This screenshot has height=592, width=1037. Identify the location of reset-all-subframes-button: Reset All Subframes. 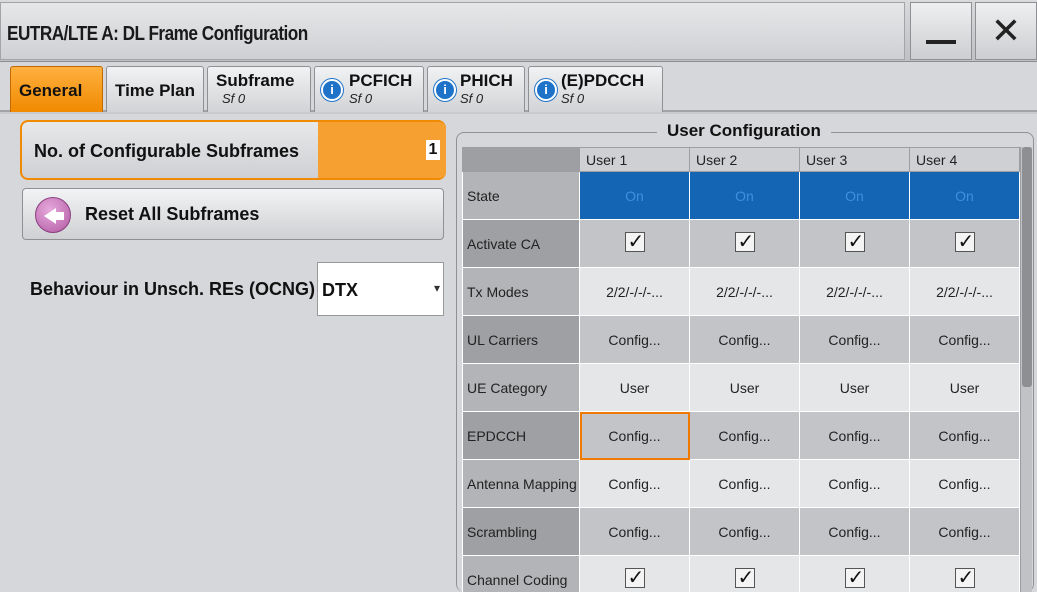
(233, 214).